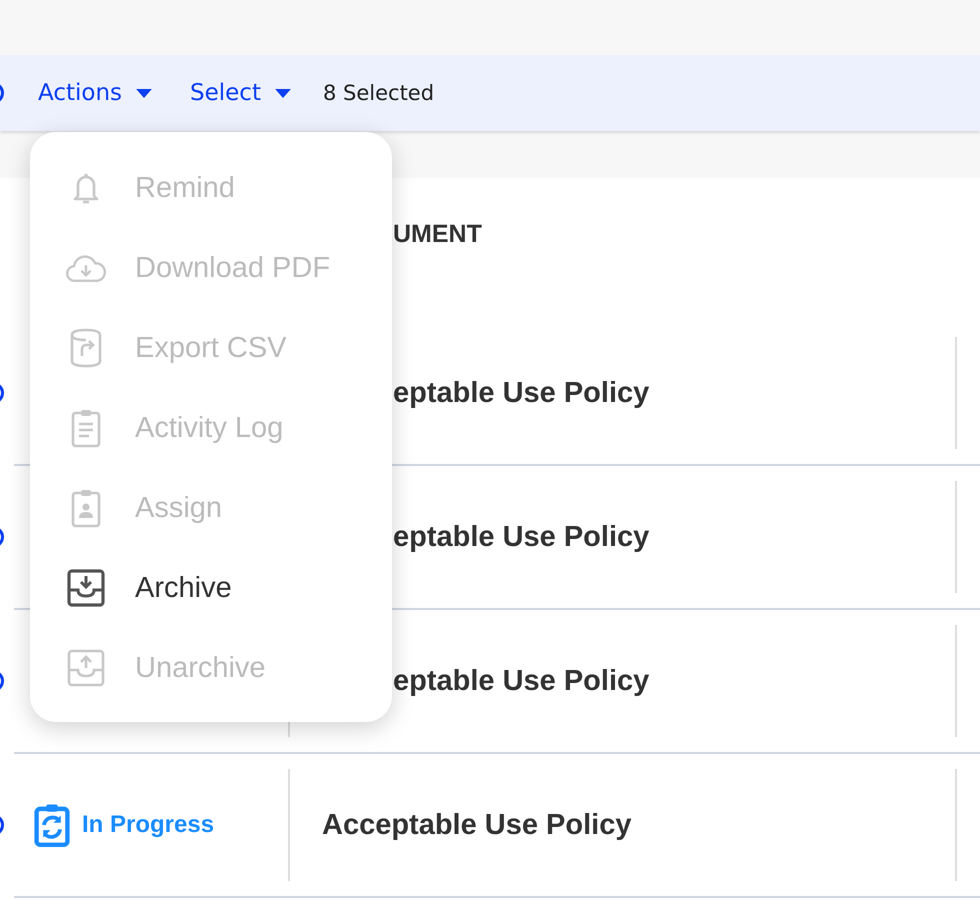  I want to click on actions-dropdown: Actions, so click(95, 93).